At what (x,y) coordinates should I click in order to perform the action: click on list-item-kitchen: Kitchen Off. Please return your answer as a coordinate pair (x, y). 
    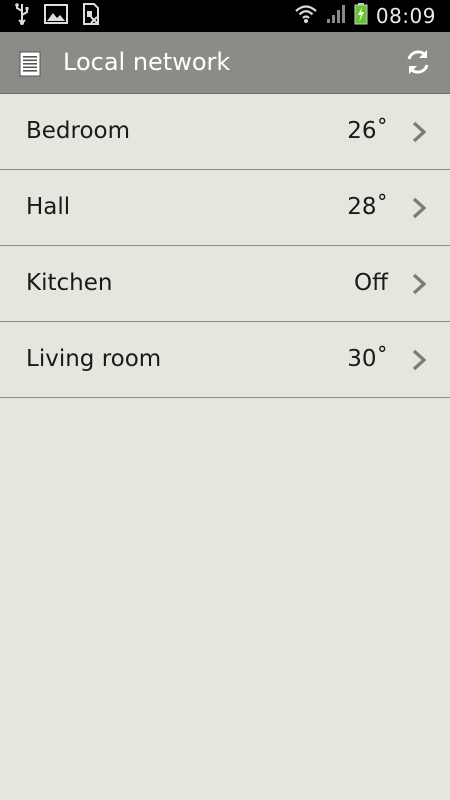
    Looking at the image, I should click on (225, 284).